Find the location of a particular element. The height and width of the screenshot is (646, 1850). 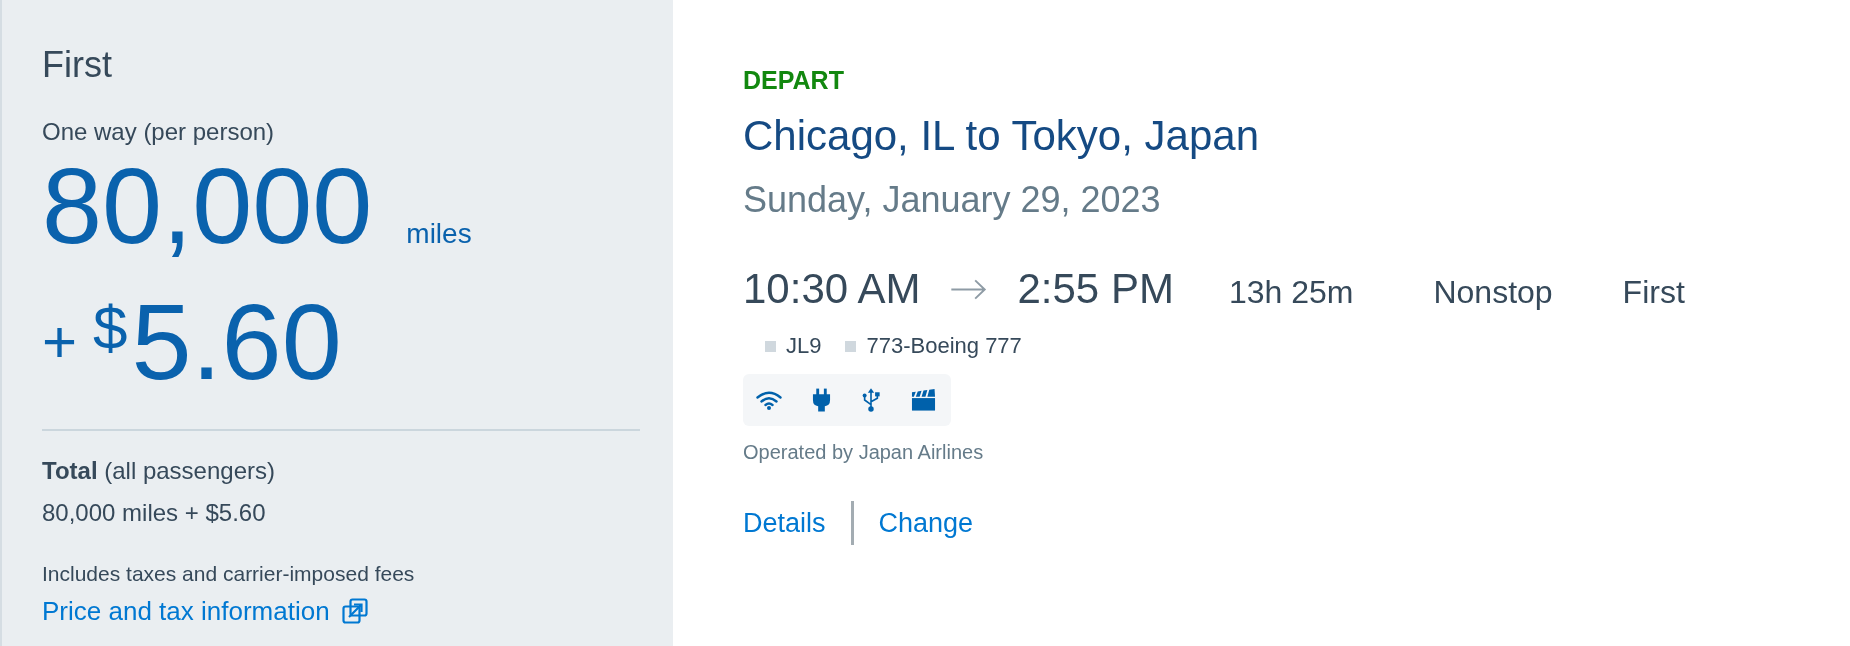

direction-label: DEPART is located at coordinates (793, 80).